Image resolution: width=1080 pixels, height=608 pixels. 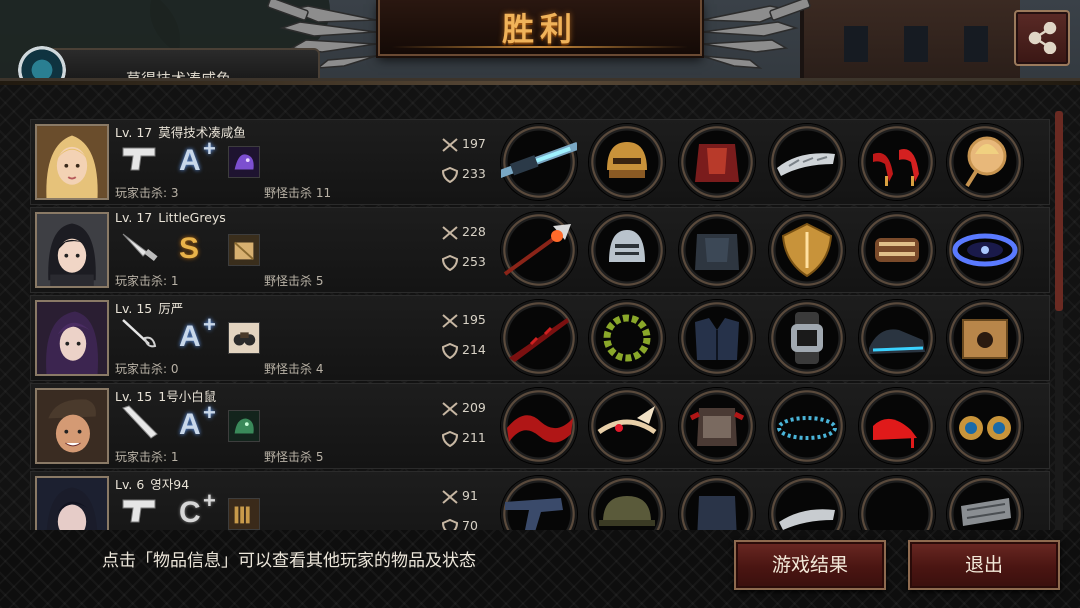 What do you see at coordinates (244, 338) in the screenshot?
I see `binocular-icon` at bounding box center [244, 338].